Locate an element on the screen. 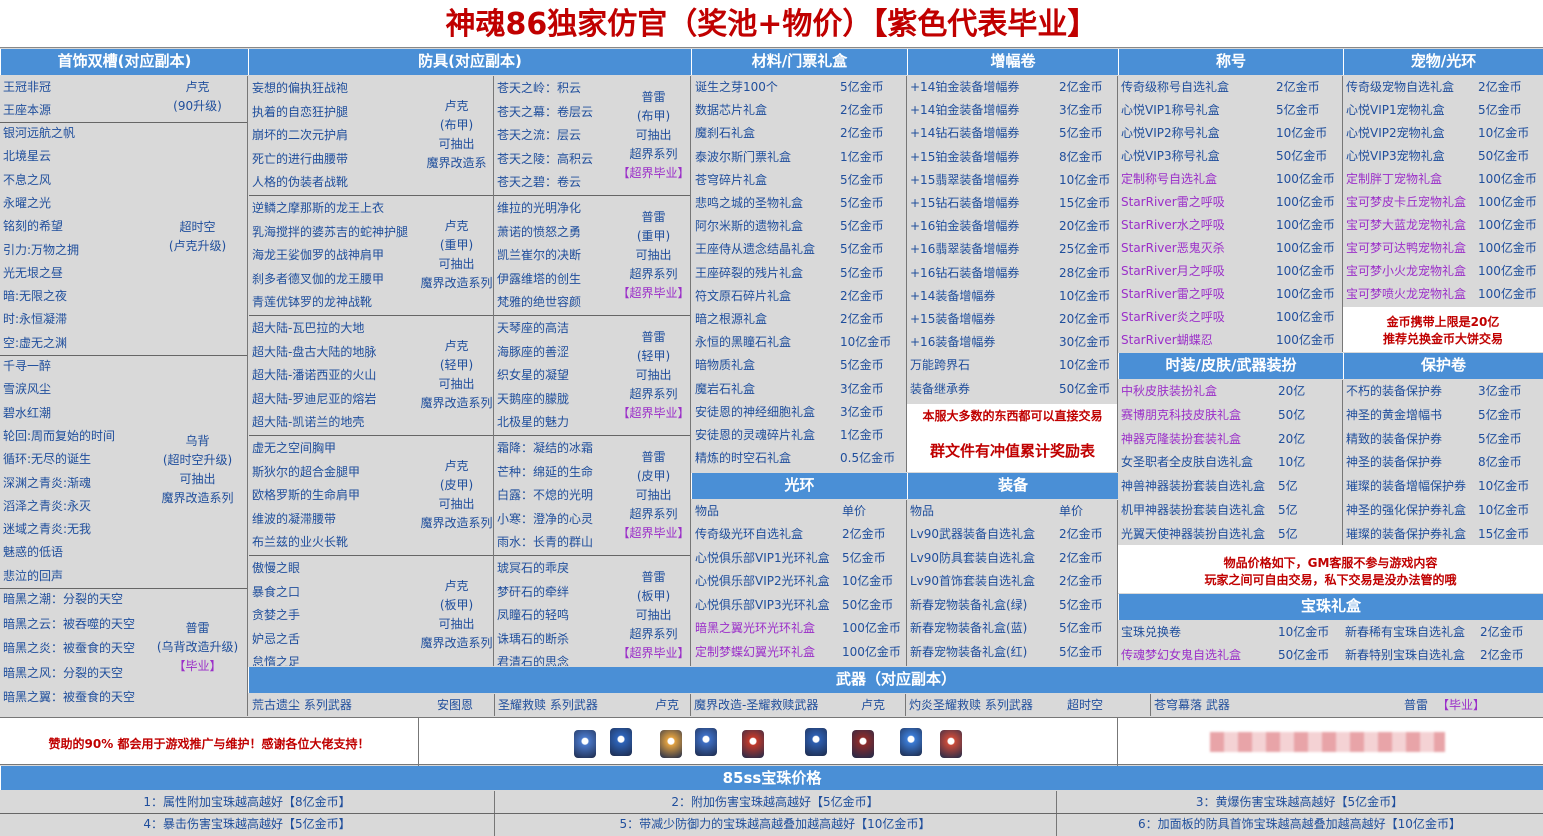 Image resolution: width=1543 pixels, height=836 pixels. armor-note: 魔界改造系 is located at coordinates (456, 163).